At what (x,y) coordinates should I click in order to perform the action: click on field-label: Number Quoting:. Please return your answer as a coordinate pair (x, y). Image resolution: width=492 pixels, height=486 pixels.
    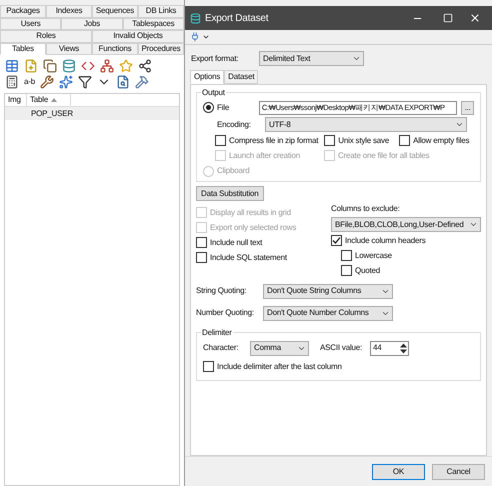
    Looking at the image, I should click on (225, 313).